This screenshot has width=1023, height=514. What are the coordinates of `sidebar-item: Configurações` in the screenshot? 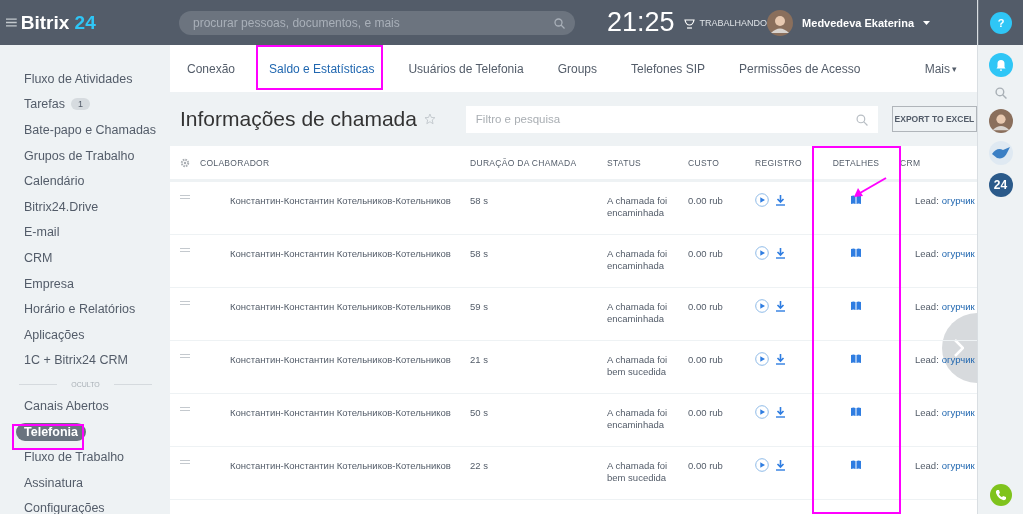 It's located at (64, 507).